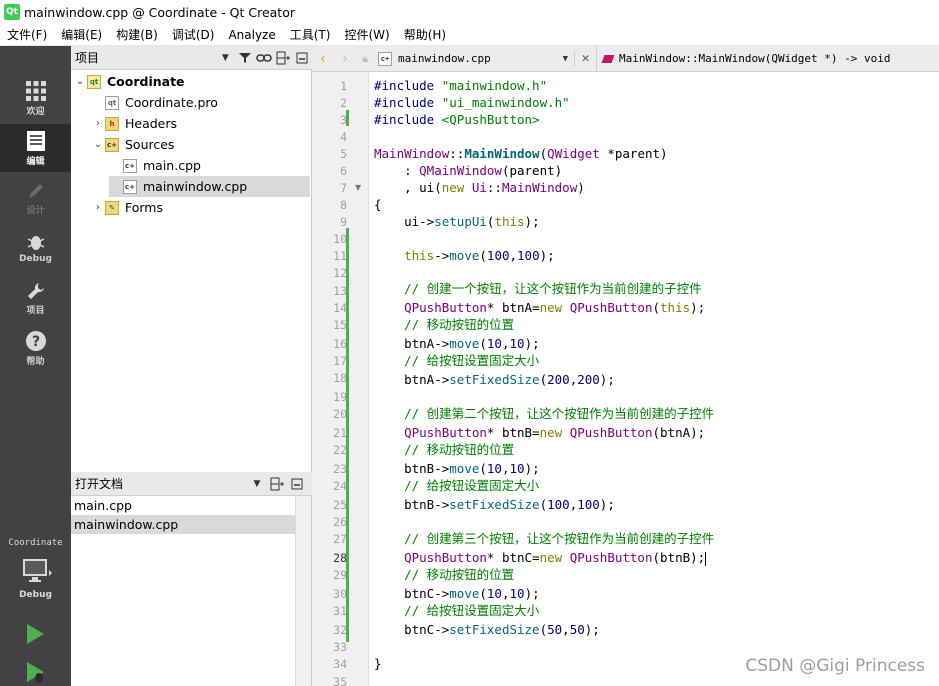  What do you see at coordinates (340, 397) in the screenshot?
I see `line-number: 19` at bounding box center [340, 397].